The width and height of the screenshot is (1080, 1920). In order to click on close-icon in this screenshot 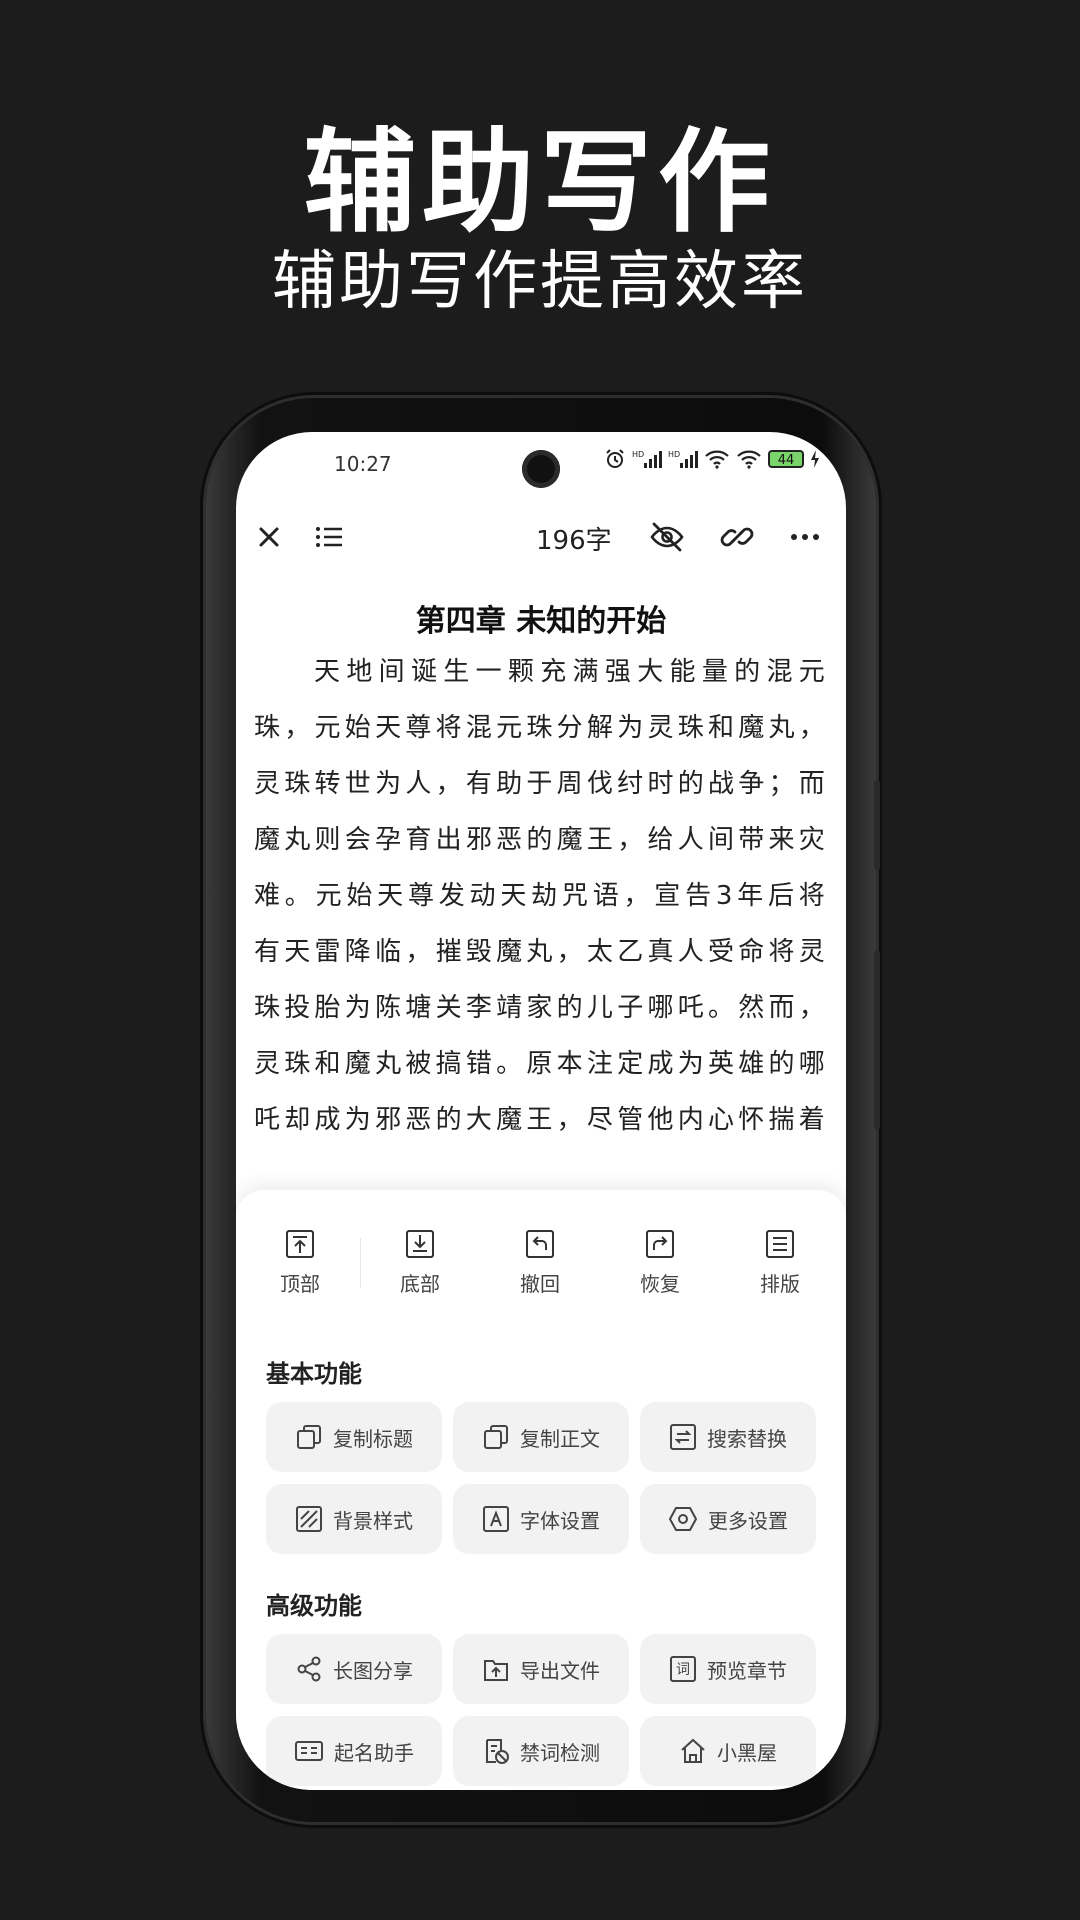, I will do `click(269, 537)`.